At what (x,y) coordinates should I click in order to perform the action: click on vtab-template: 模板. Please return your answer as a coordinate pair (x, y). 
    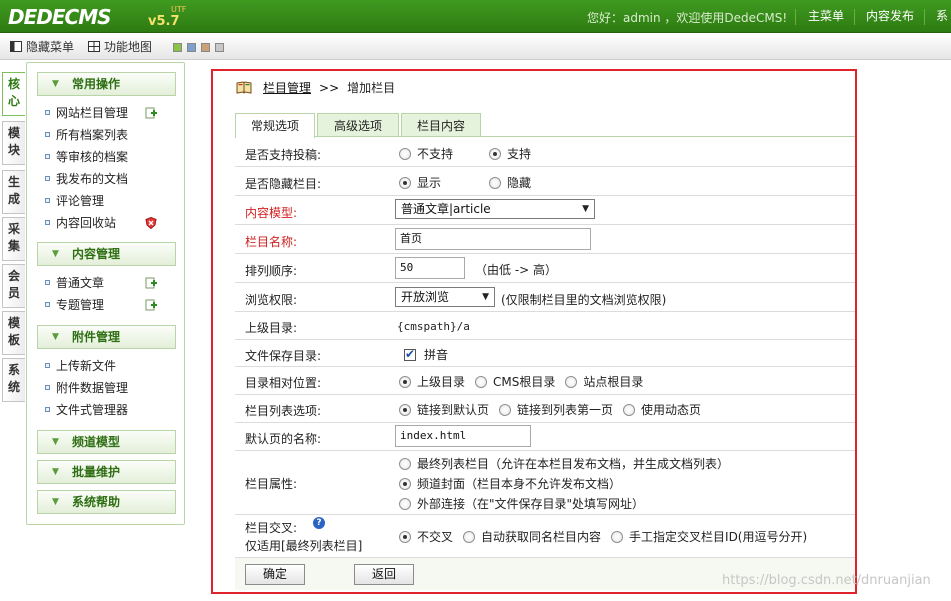
    Looking at the image, I should click on (13, 333).